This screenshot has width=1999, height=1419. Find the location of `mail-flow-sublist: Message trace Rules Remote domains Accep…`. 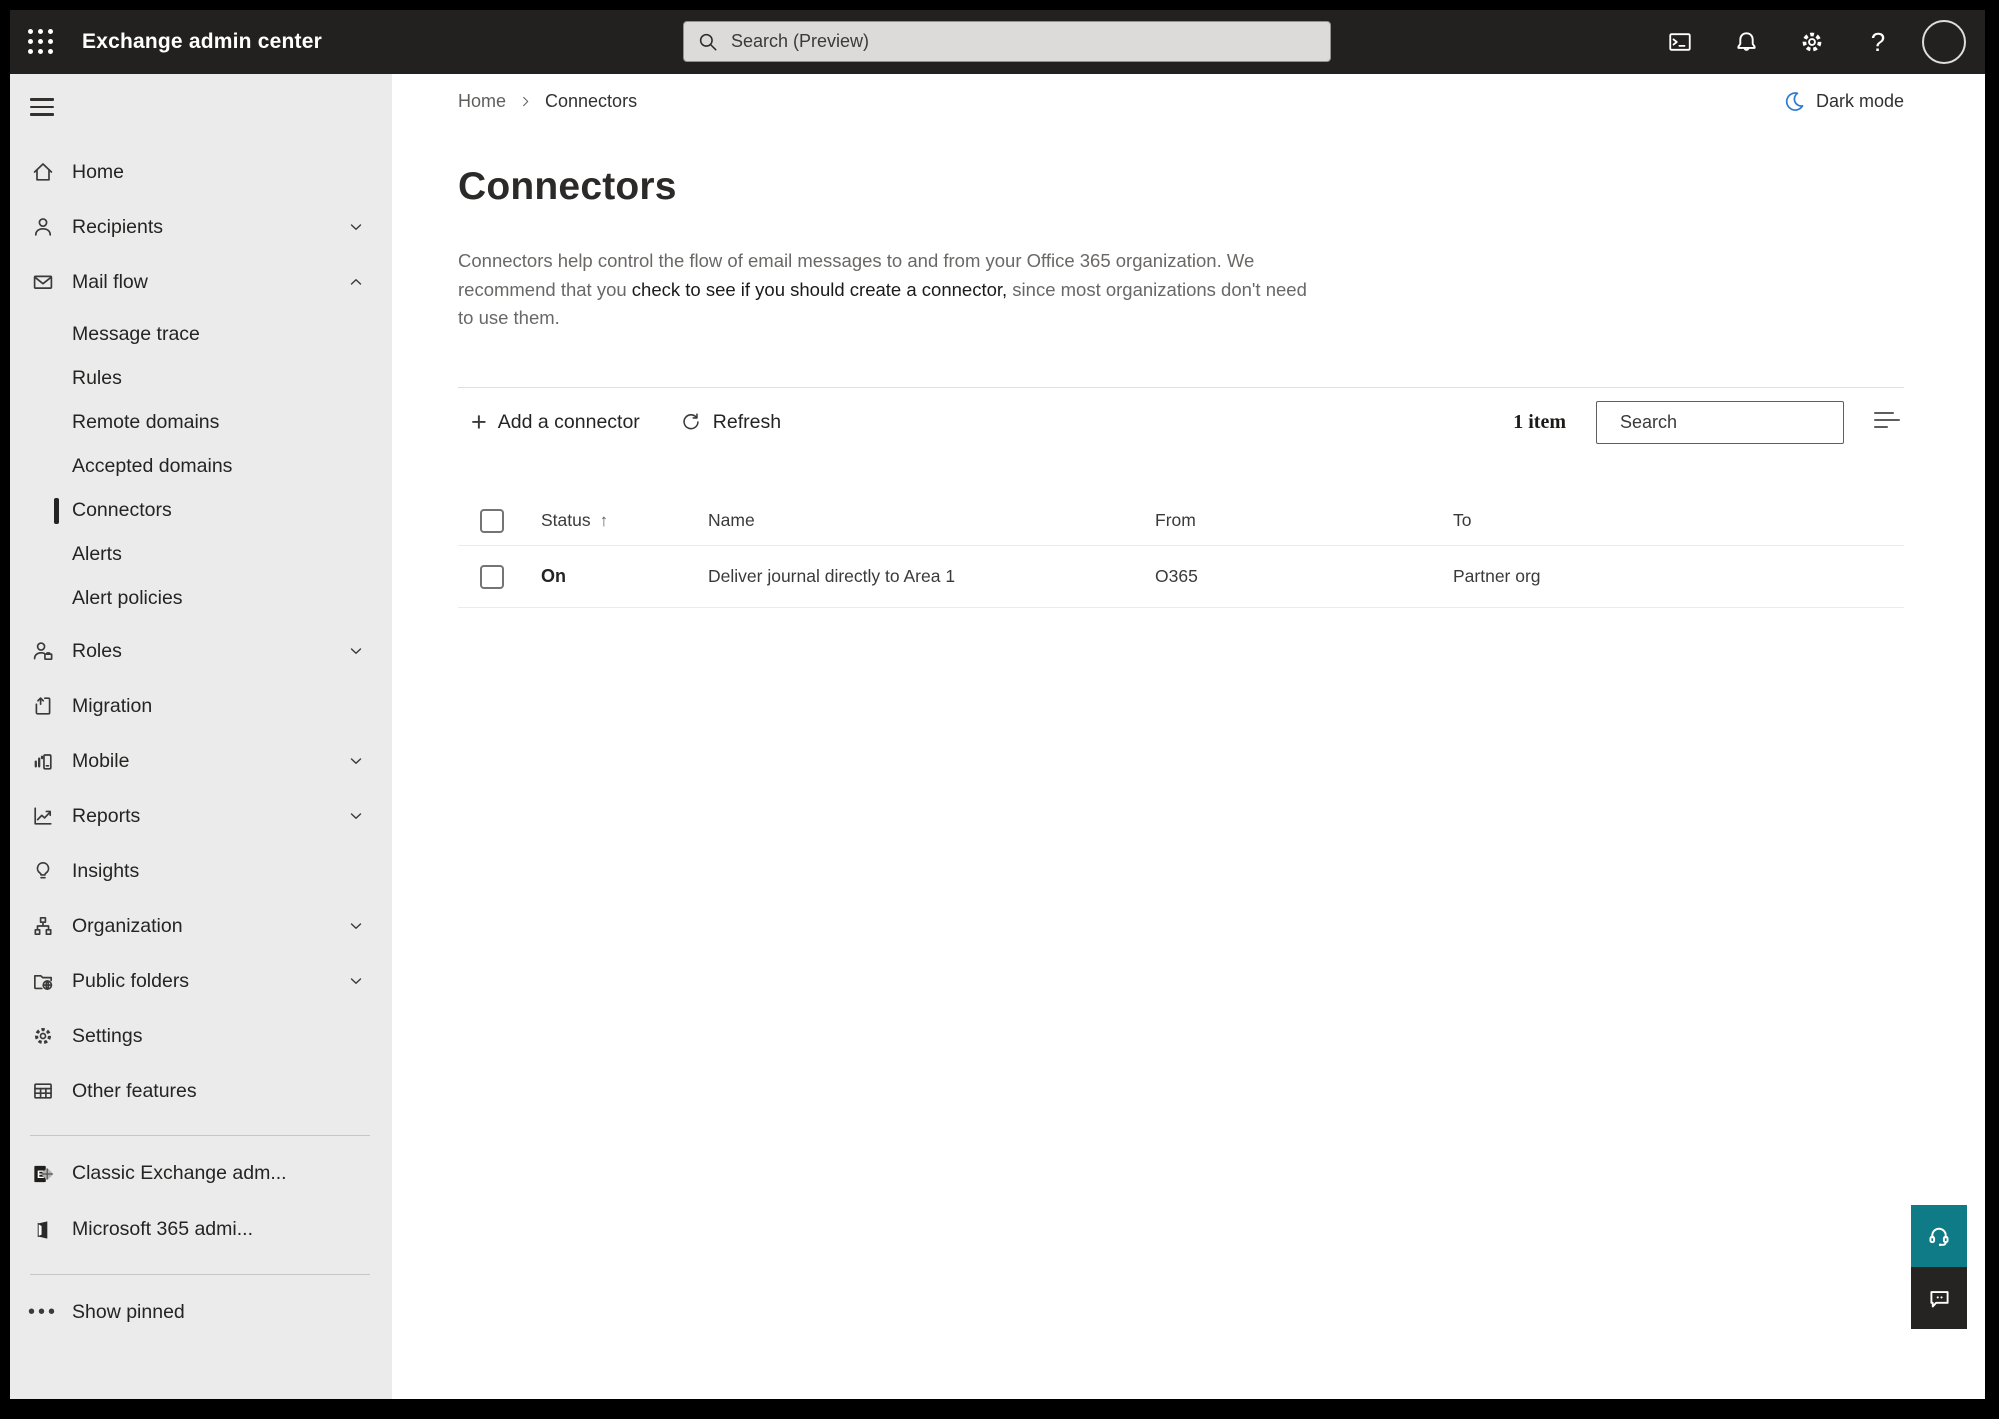

mail-flow-sublist: Message trace Rules Remote domains Accep… is located at coordinates (201, 467).